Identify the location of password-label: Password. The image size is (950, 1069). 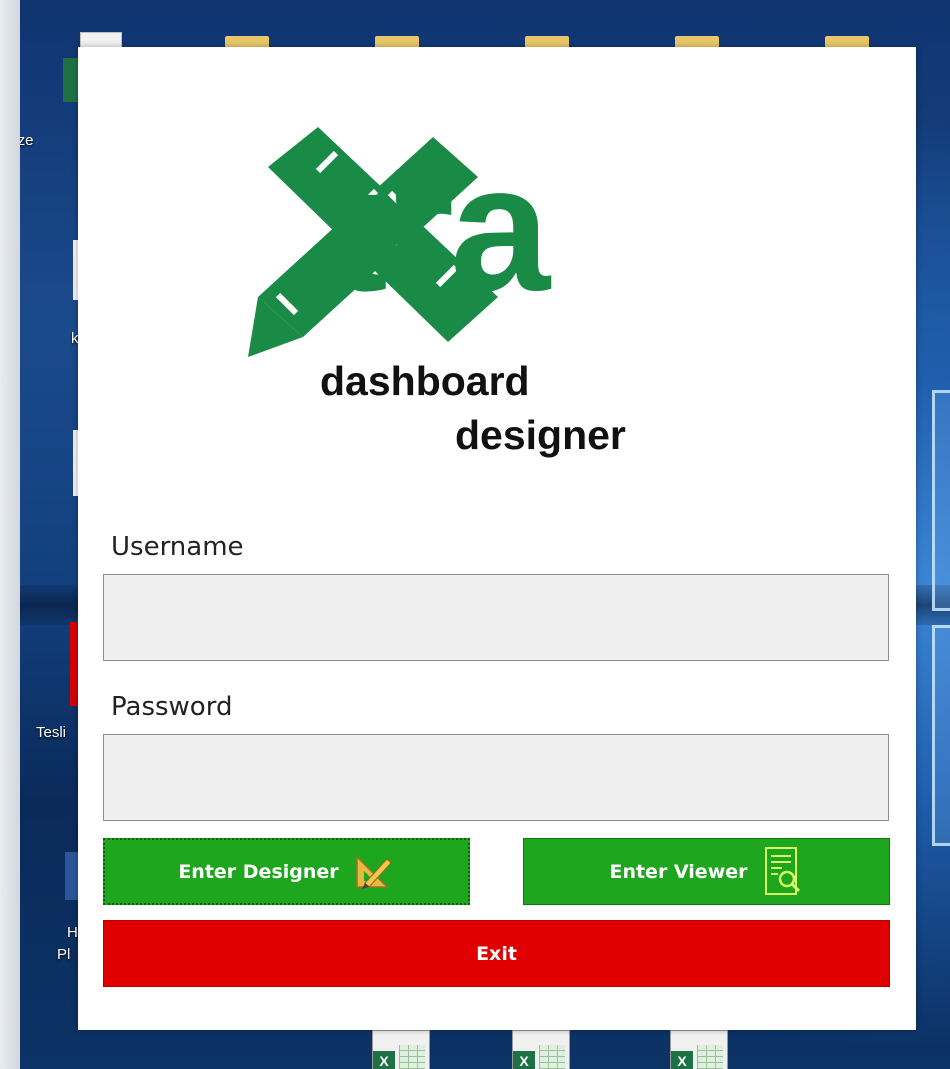
(172, 707).